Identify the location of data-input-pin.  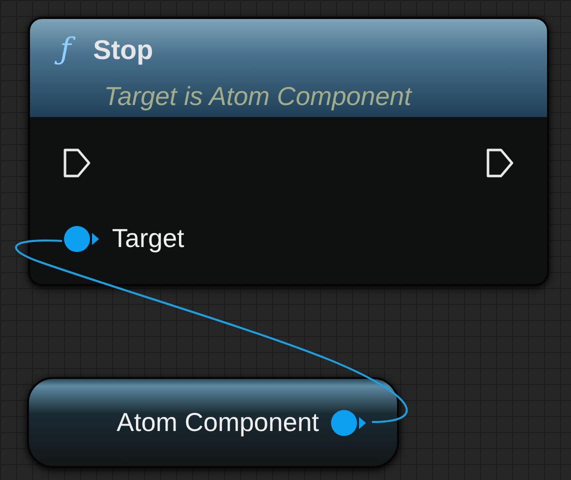
(81, 239).